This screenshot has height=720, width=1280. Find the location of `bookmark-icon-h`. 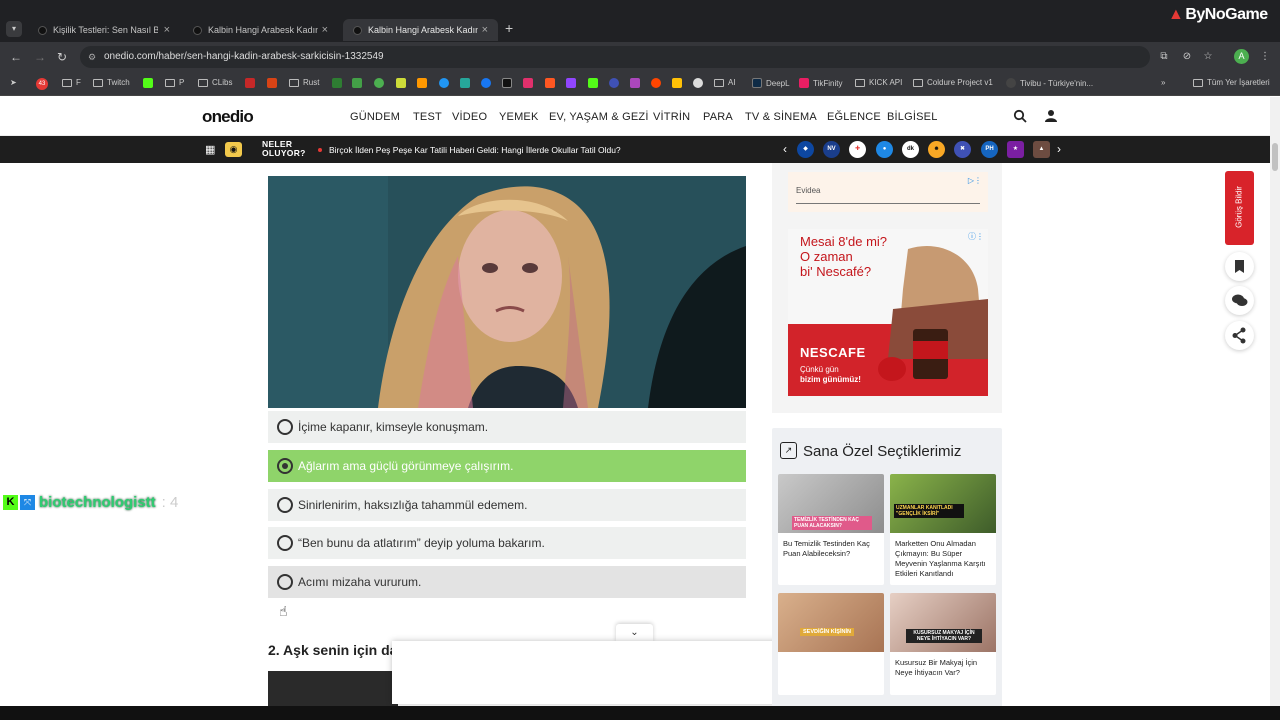

bookmark-icon-h is located at coordinates (552, 83).